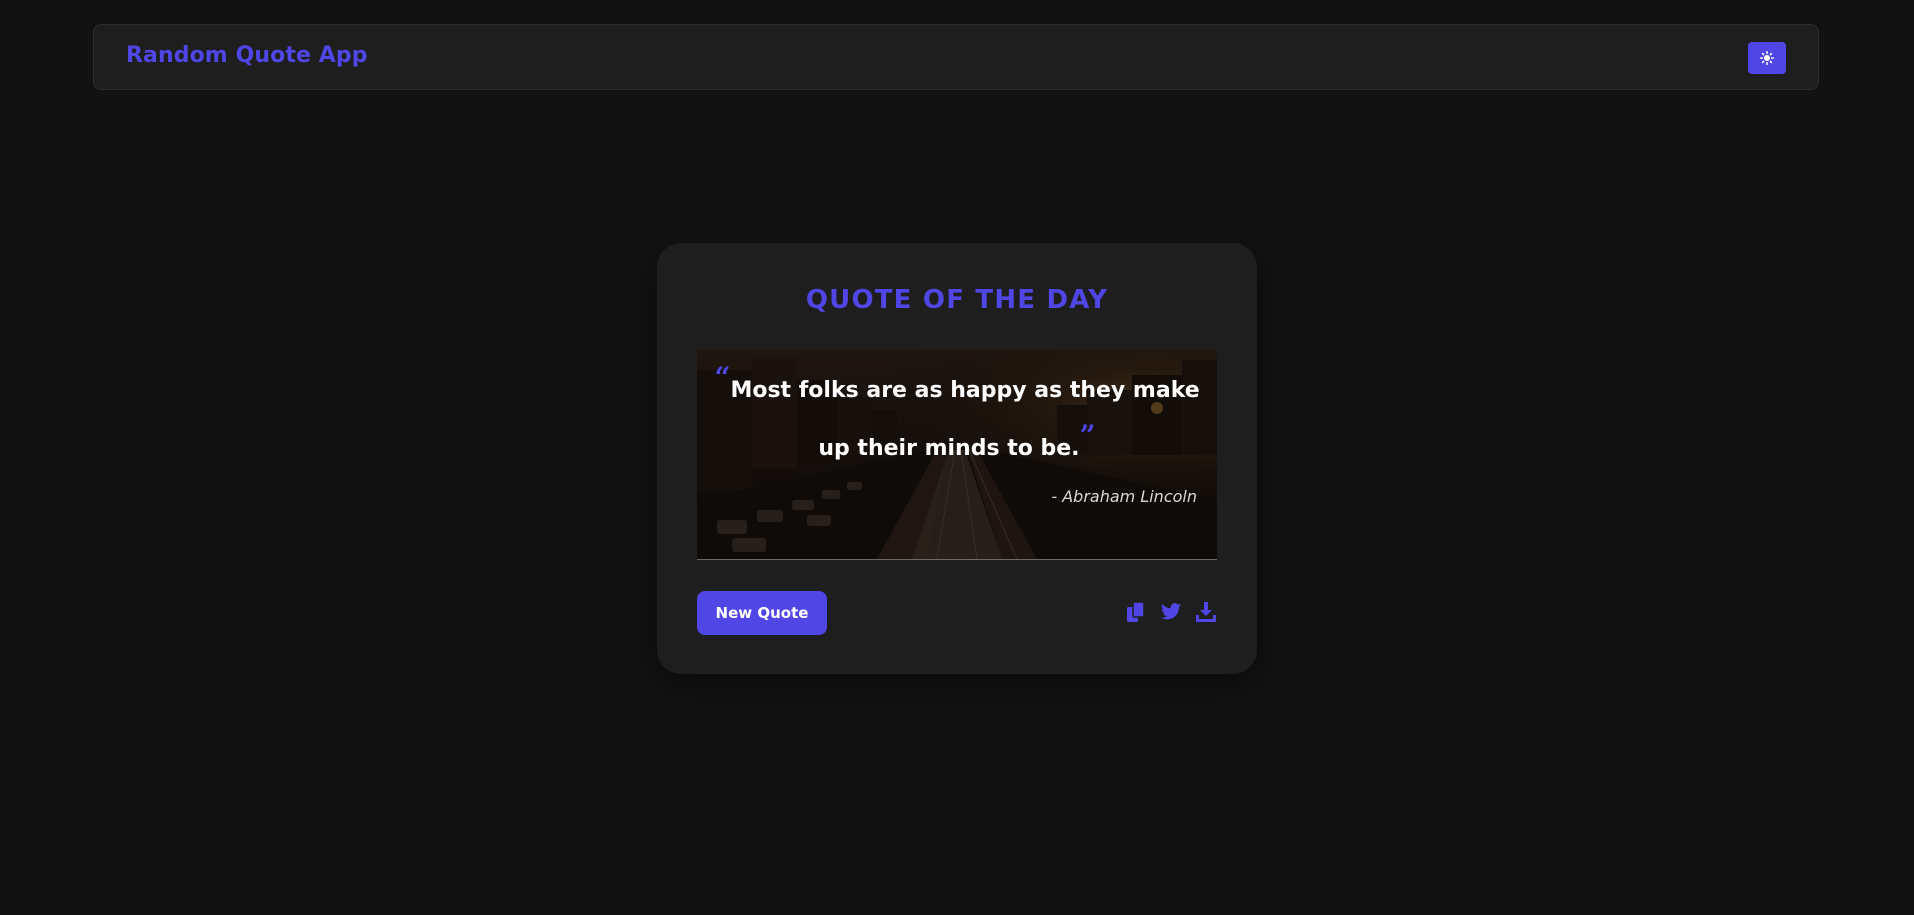  I want to click on top-navbar: Random Quote App, so click(956, 57).